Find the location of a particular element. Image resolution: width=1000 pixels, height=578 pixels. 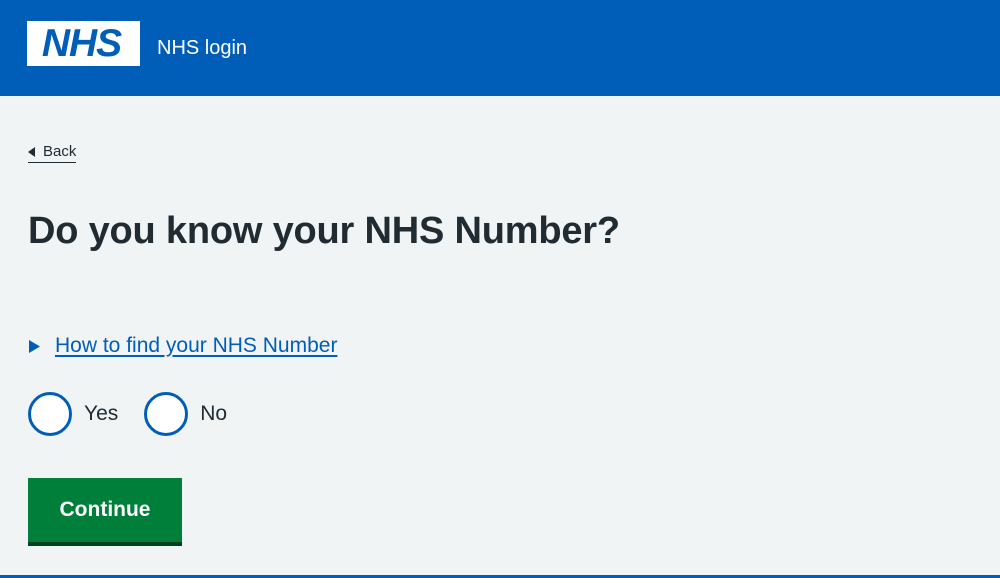

page-title: Do you know your NHS Number? is located at coordinates (324, 231).